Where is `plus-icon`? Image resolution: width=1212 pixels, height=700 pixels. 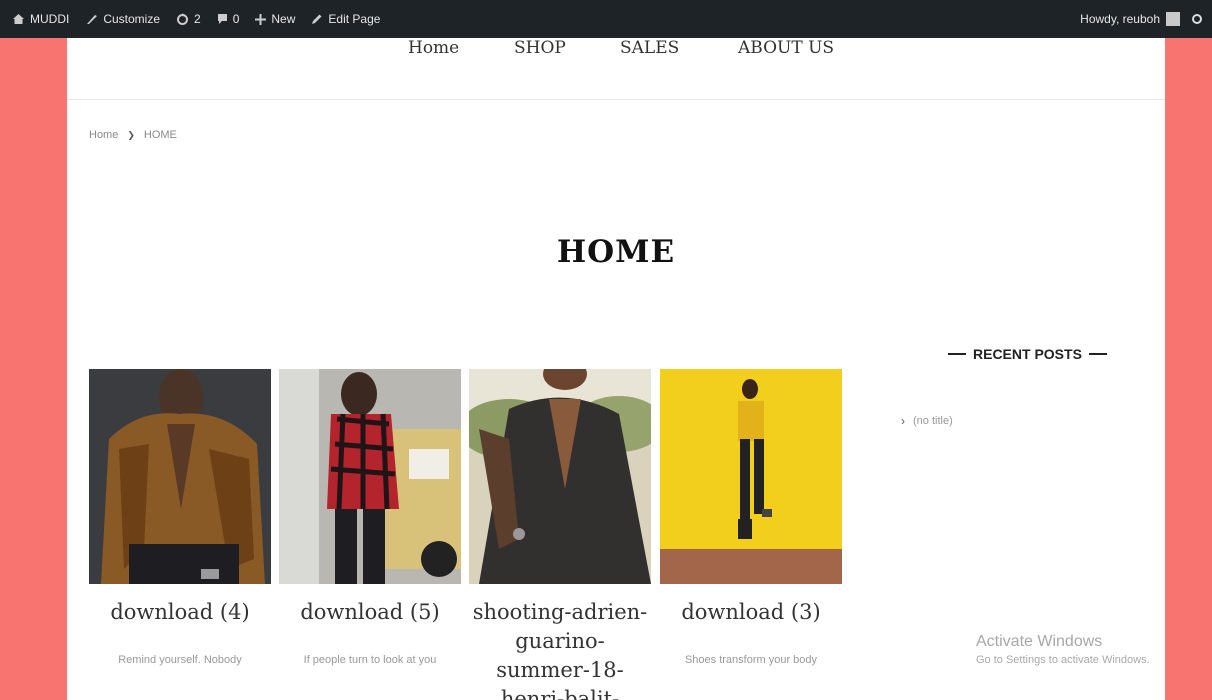 plus-icon is located at coordinates (261, 19).